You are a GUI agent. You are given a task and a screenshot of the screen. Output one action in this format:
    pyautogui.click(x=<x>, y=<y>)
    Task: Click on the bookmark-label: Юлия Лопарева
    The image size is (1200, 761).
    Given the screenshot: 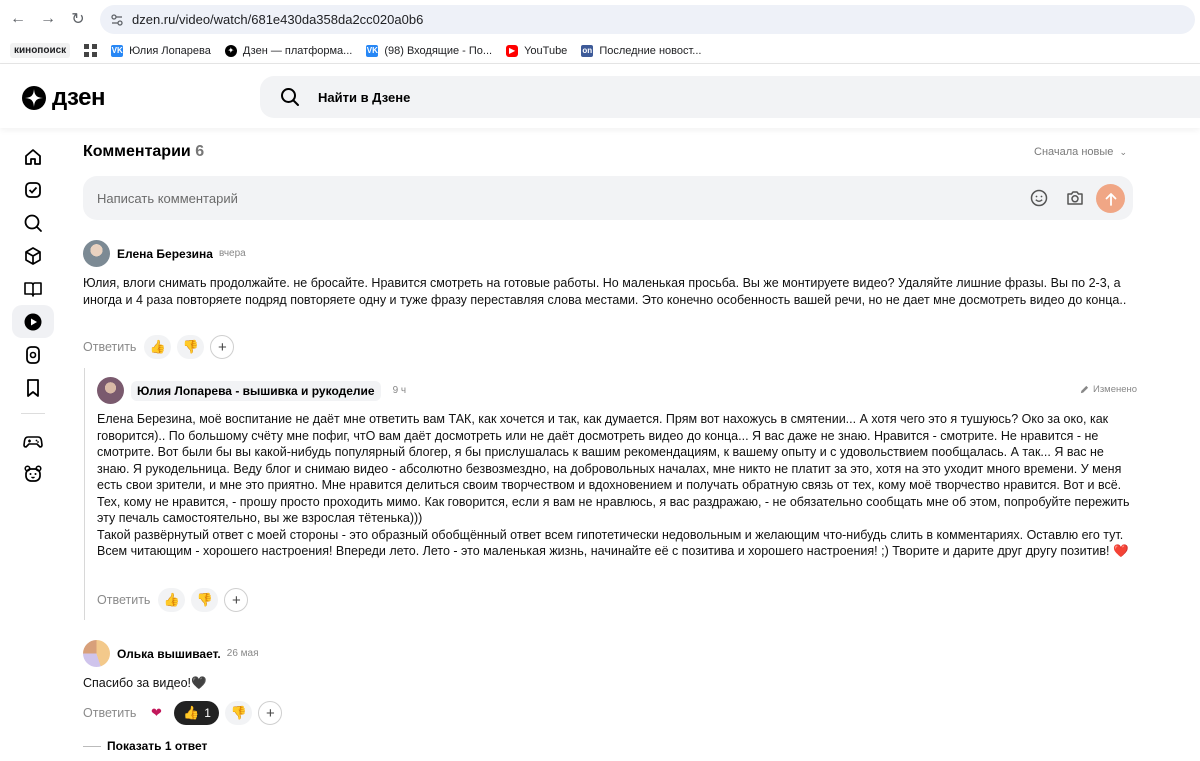 What is the action you would take?
    pyautogui.click(x=170, y=50)
    